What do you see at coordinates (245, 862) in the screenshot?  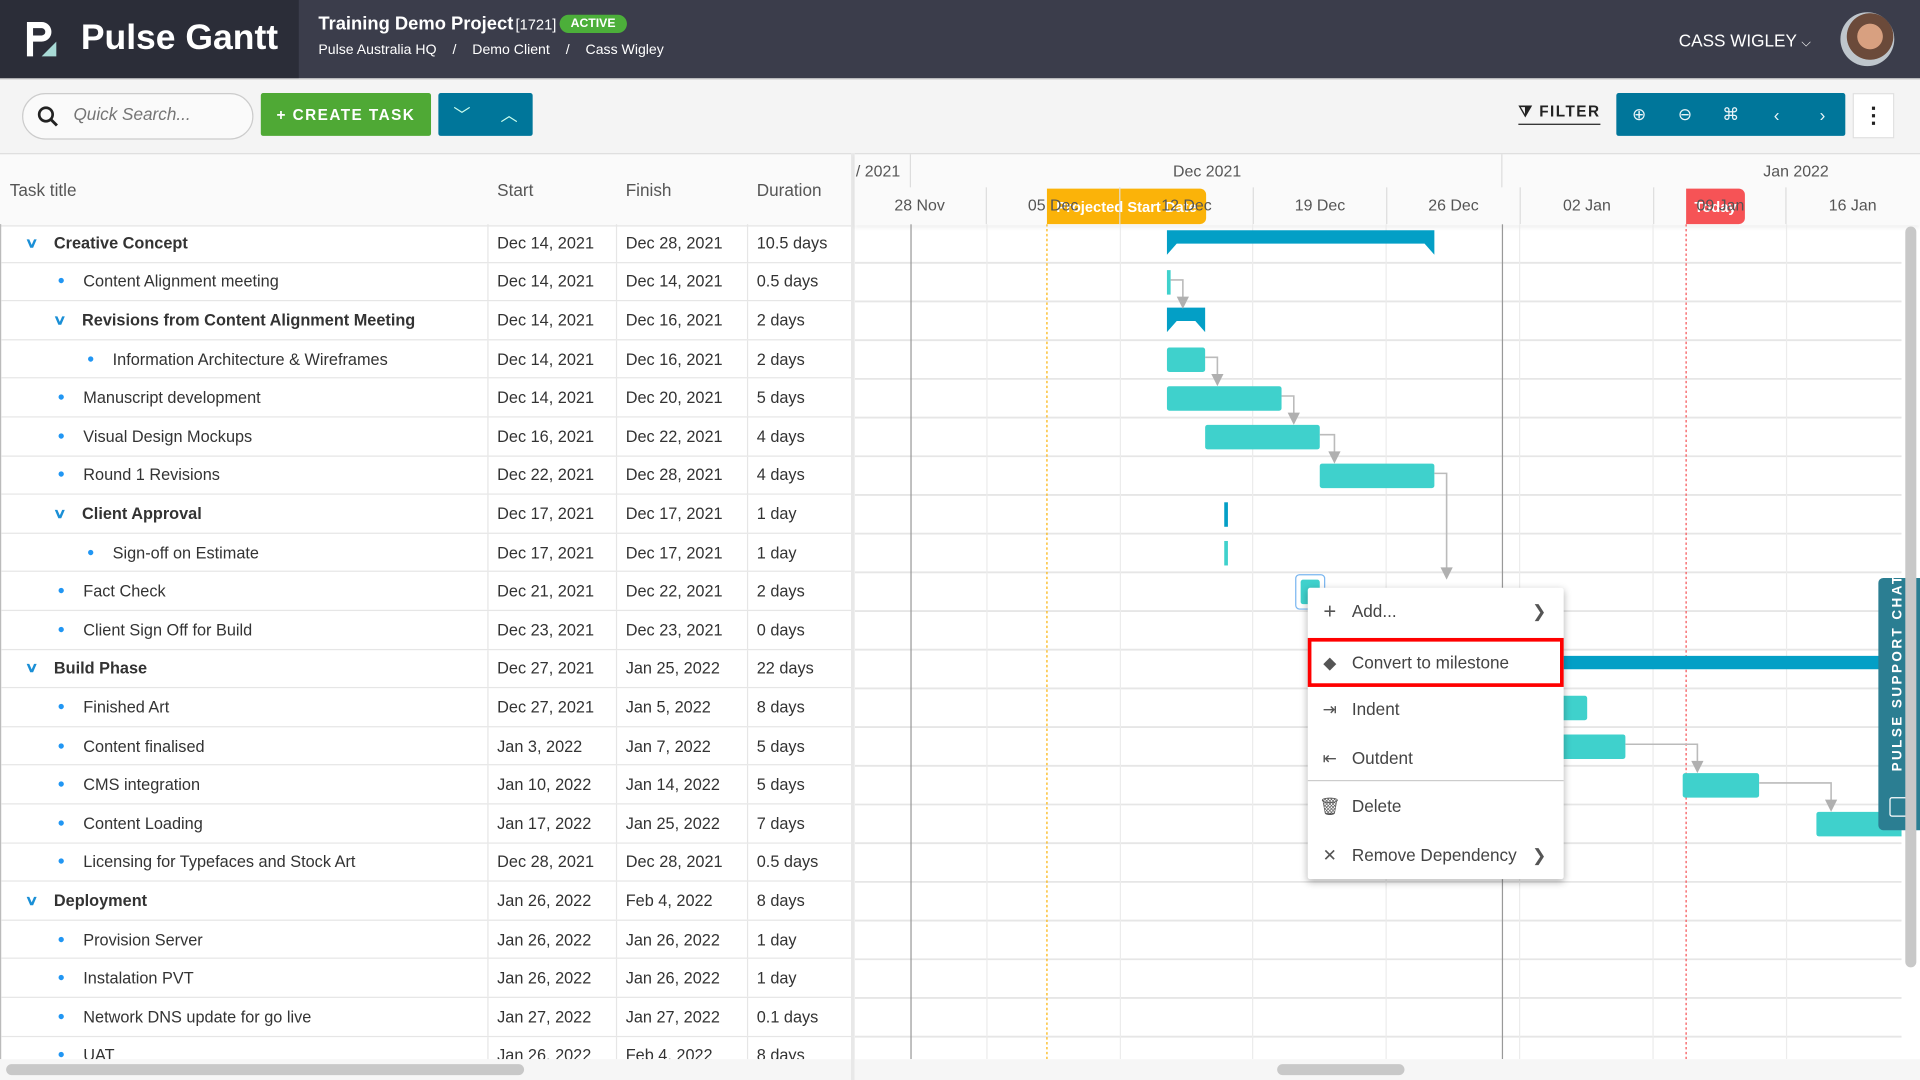 I see `task-title-cell: ● Licensing for Typefaces and Stock Art` at bounding box center [245, 862].